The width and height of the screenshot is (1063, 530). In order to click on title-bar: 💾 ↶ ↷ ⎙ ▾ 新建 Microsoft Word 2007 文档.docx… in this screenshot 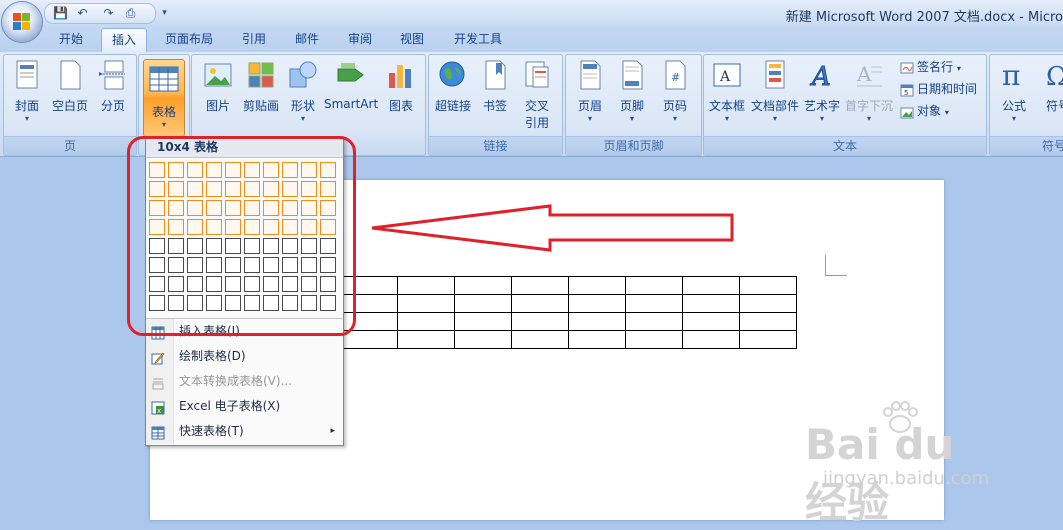, I will do `click(531, 13)`.